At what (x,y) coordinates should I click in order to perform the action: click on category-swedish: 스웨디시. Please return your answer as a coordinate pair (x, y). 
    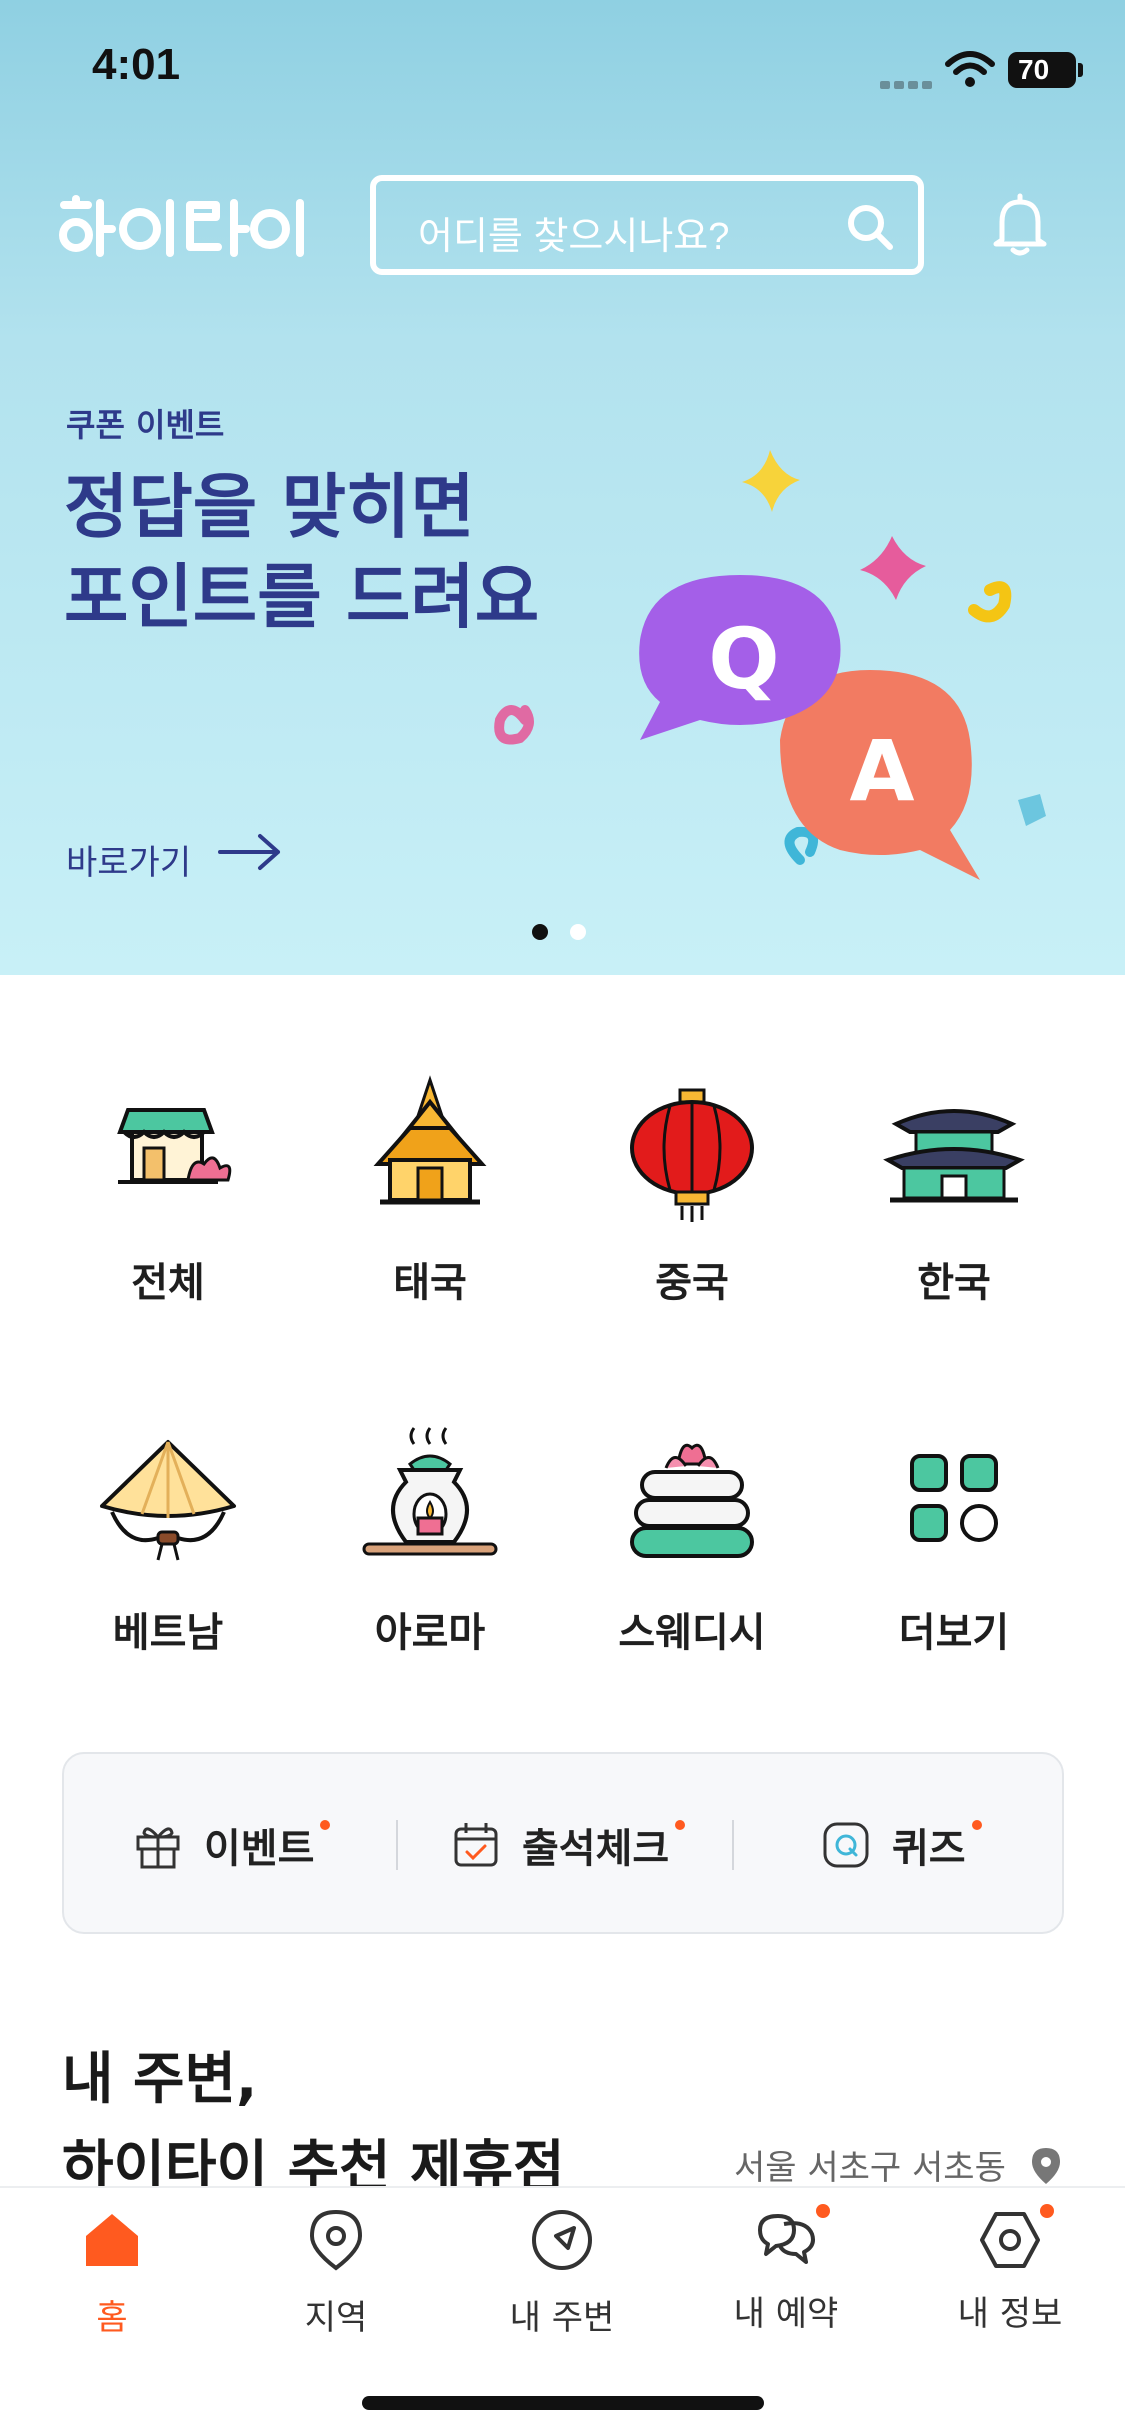
    Looking at the image, I should click on (692, 1538).